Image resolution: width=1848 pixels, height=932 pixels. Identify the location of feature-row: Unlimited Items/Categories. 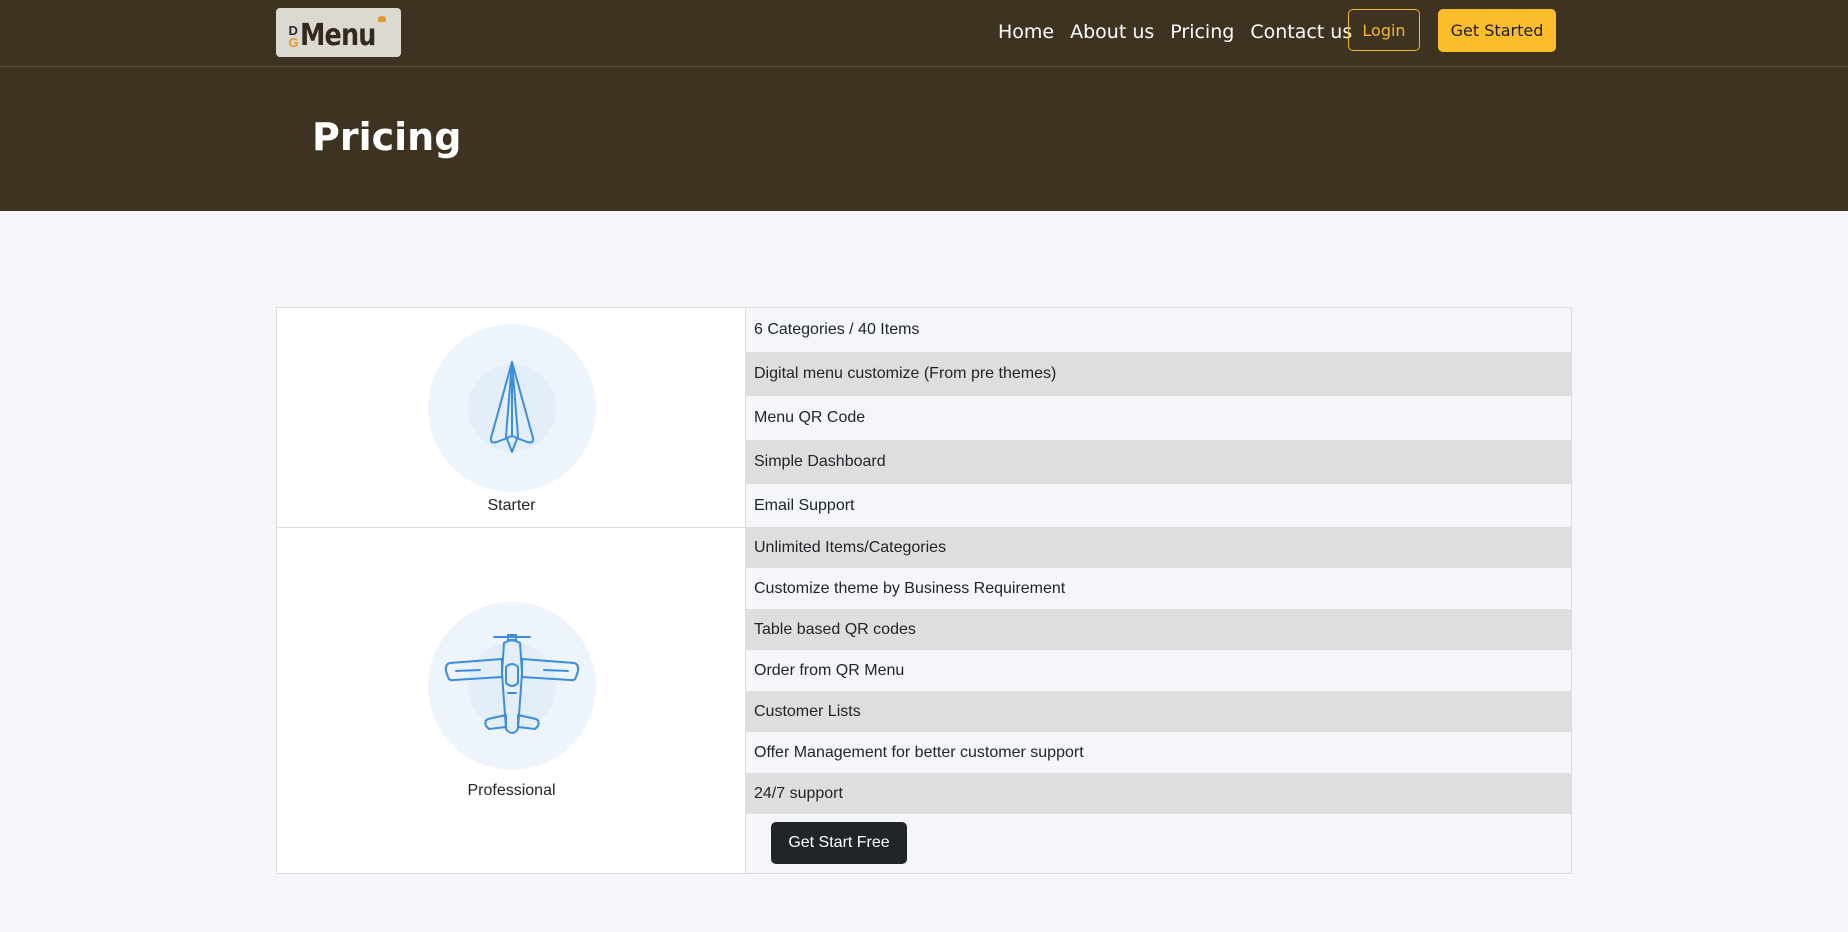
(1158, 547).